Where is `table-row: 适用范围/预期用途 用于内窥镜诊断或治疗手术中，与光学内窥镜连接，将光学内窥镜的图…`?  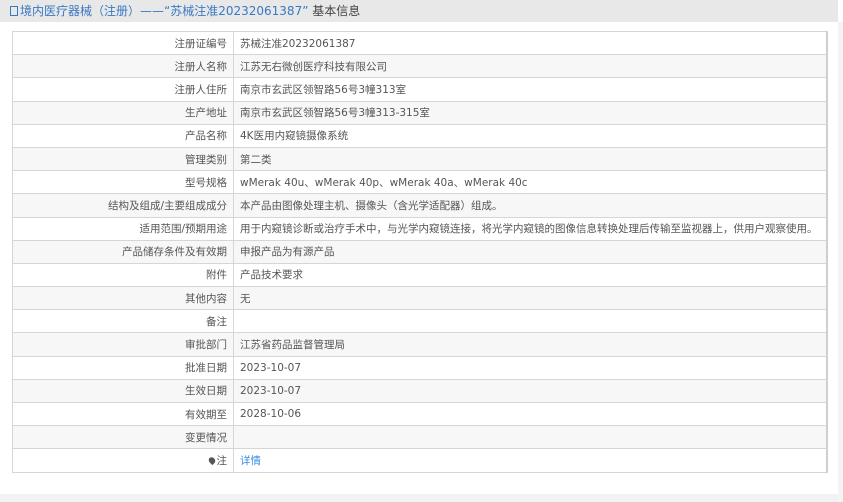
table-row: 适用范围/预期用途 用于内窥镜诊断或治疗手术中，与光学内窥镜连接，将光学内窥镜的图… is located at coordinates (420, 228).